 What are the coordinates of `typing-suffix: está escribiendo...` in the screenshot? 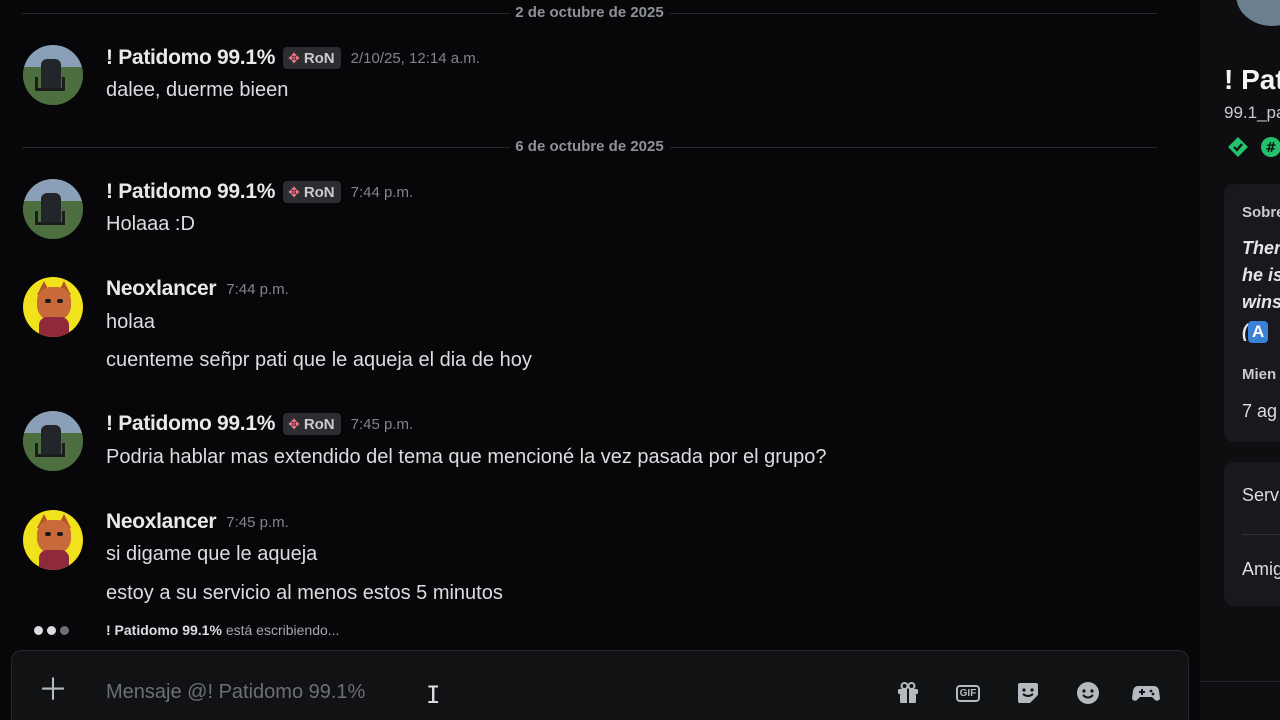 It's located at (282, 630).